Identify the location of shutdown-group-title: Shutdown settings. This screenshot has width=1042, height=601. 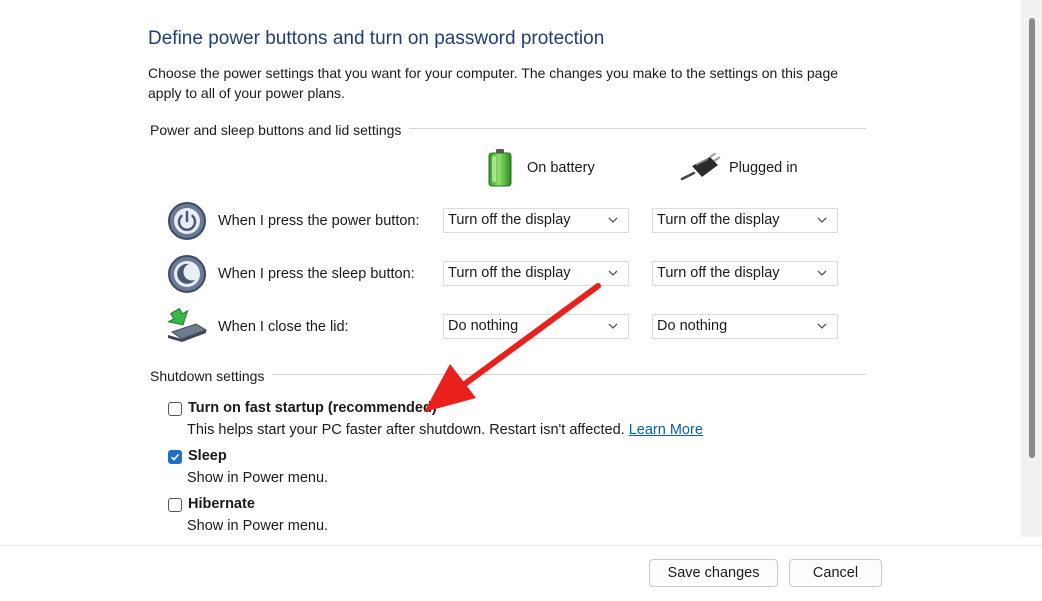
(211, 376).